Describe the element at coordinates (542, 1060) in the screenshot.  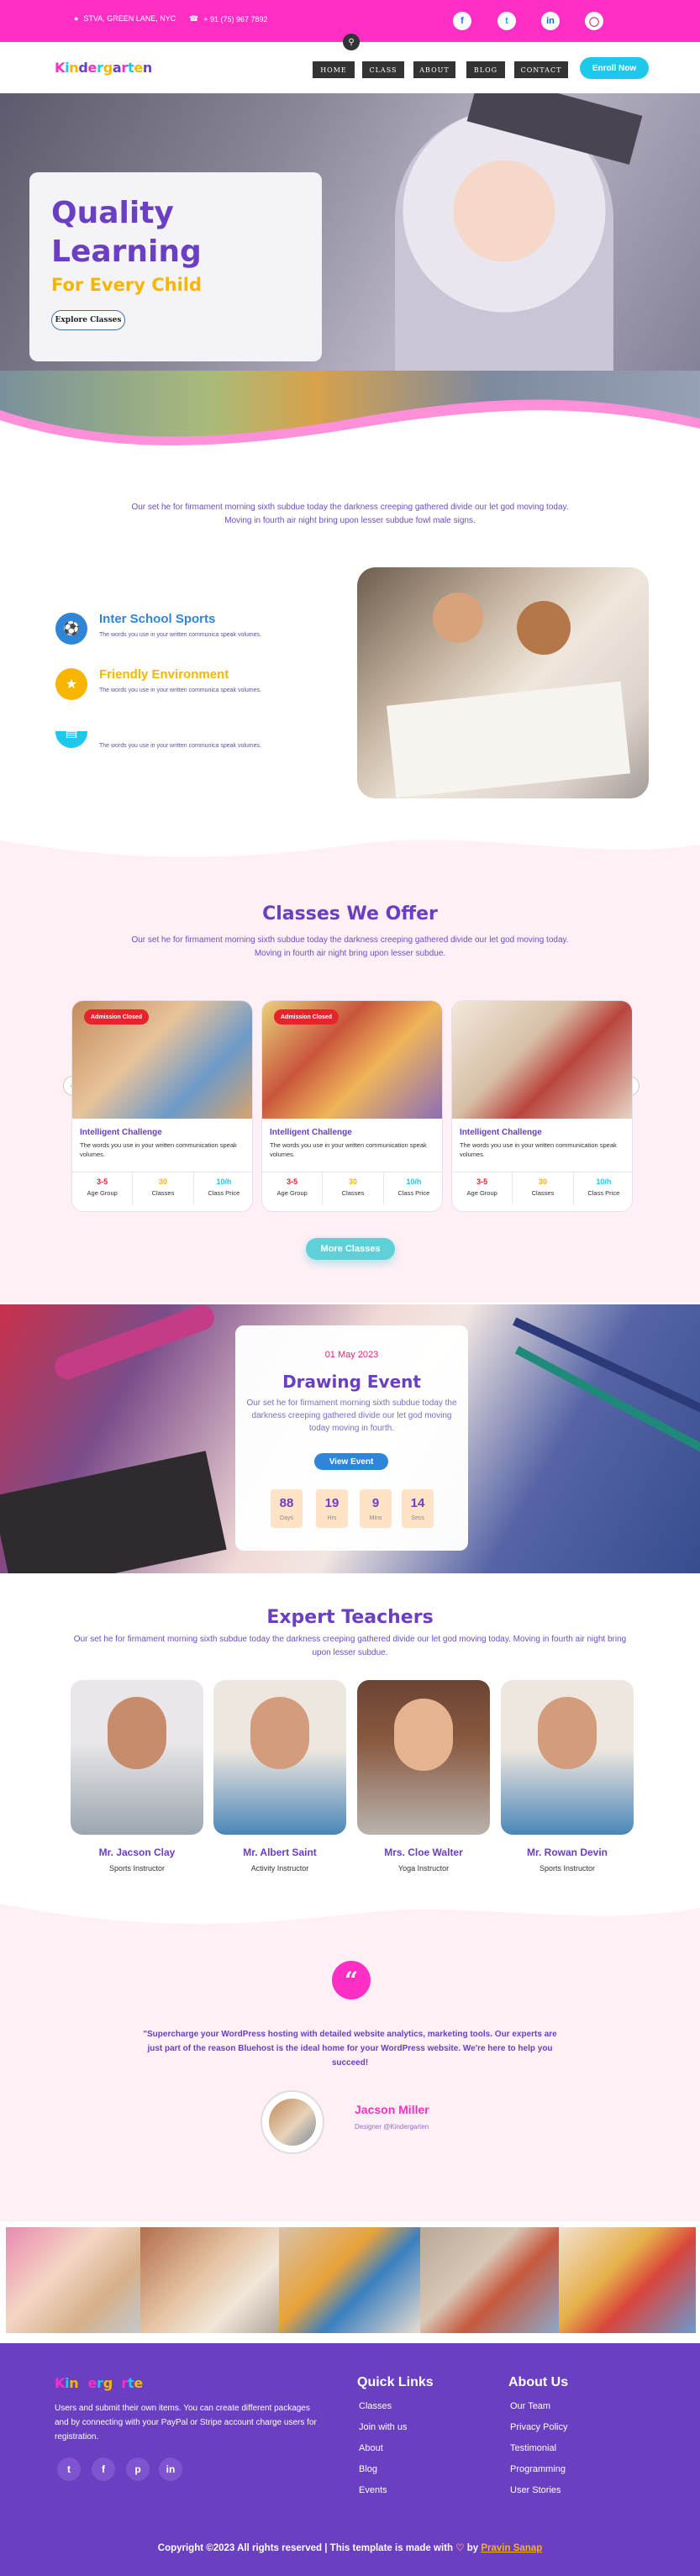
I see `class-photo` at that location.